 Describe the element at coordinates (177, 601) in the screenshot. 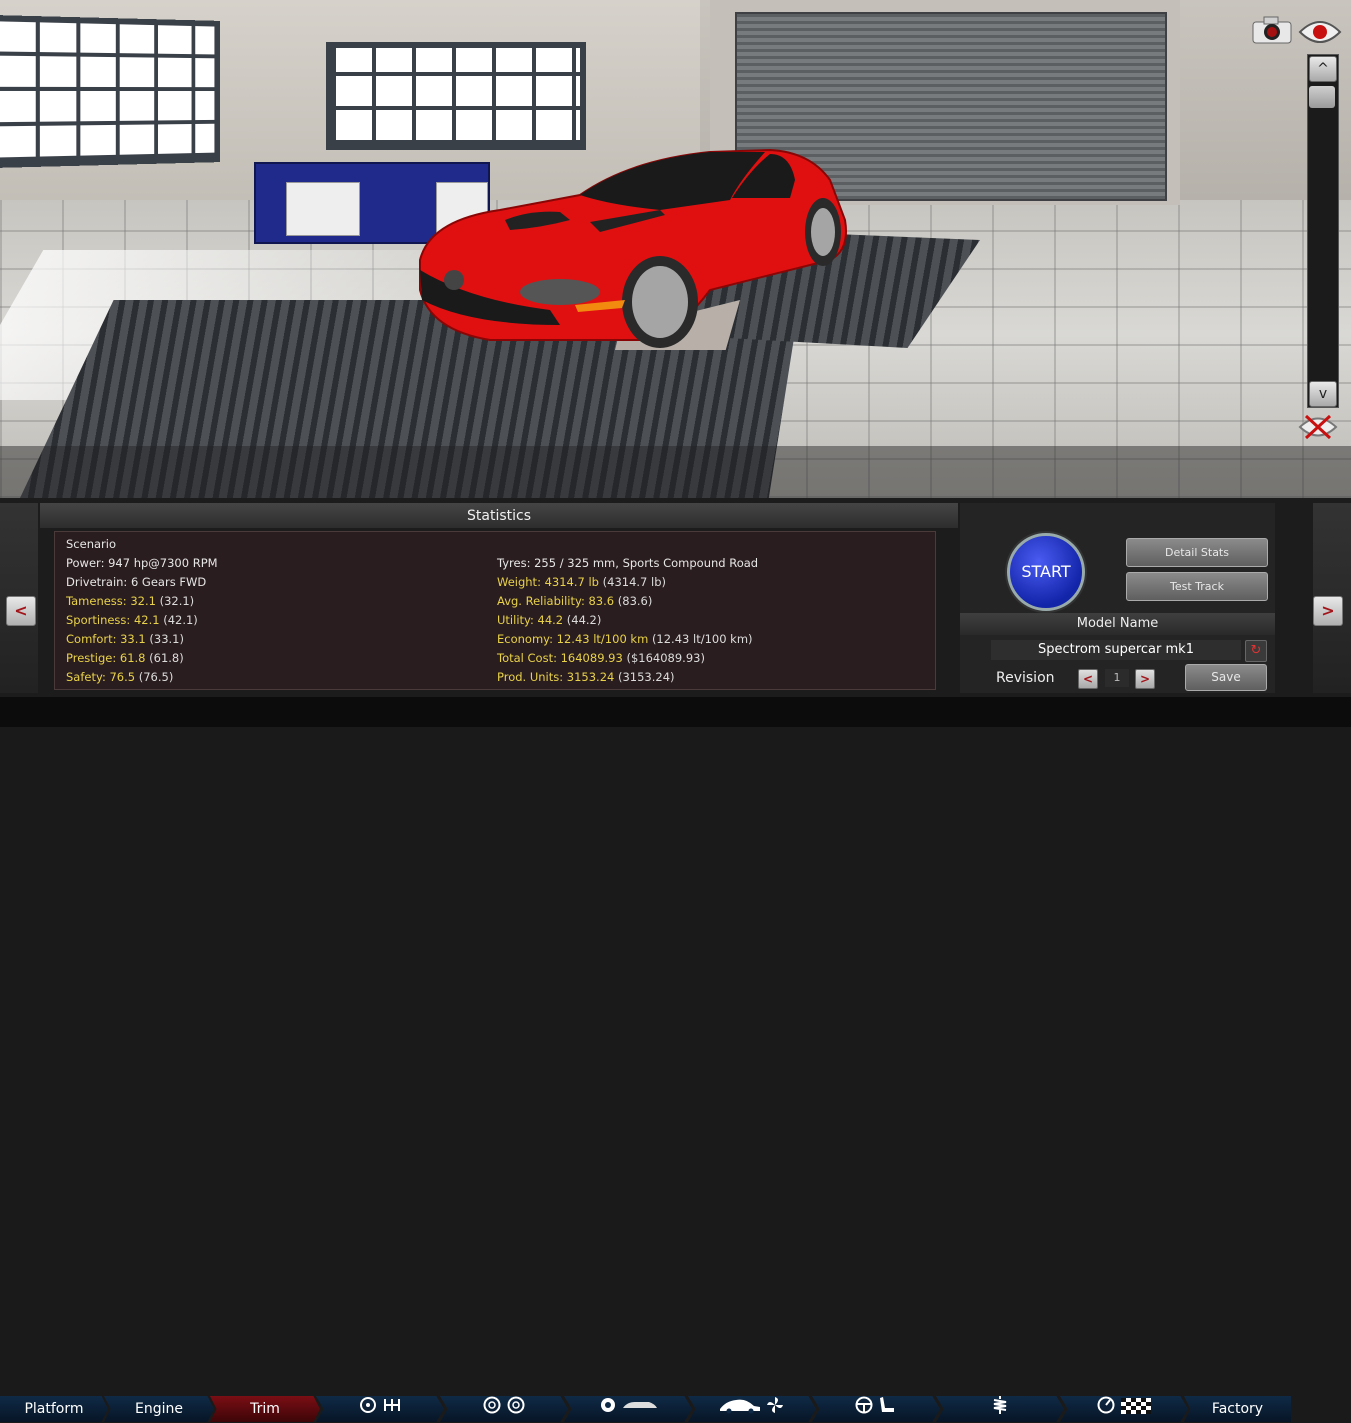

I see `stat-target-value: (32.1)` at that location.